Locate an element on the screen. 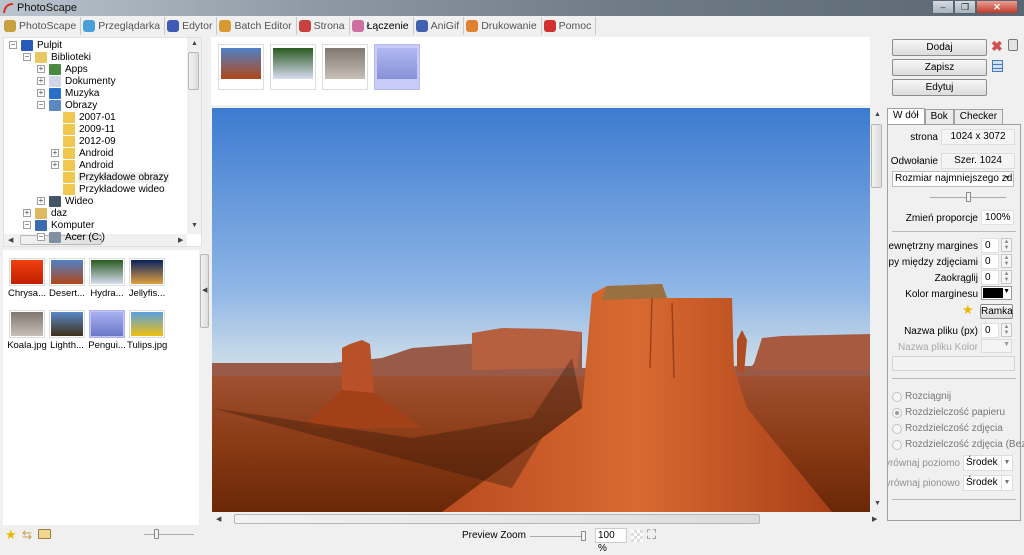 This screenshot has height=555, width=1024. tab-przeglądarka: Przeglądarka is located at coordinates (123, 26).